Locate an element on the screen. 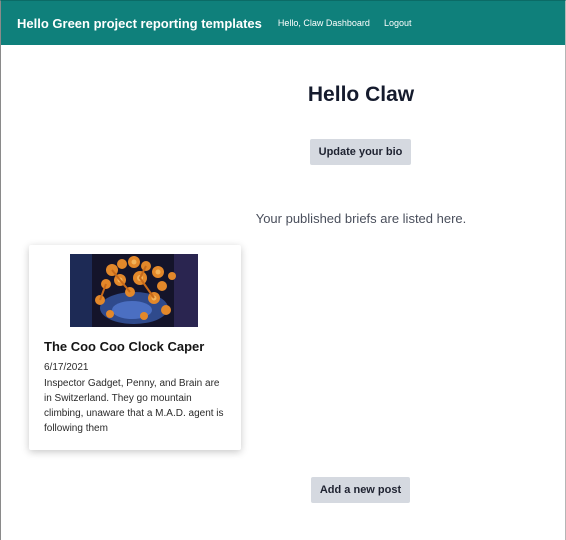  update-bio-button: Update your bio is located at coordinates (360, 152).